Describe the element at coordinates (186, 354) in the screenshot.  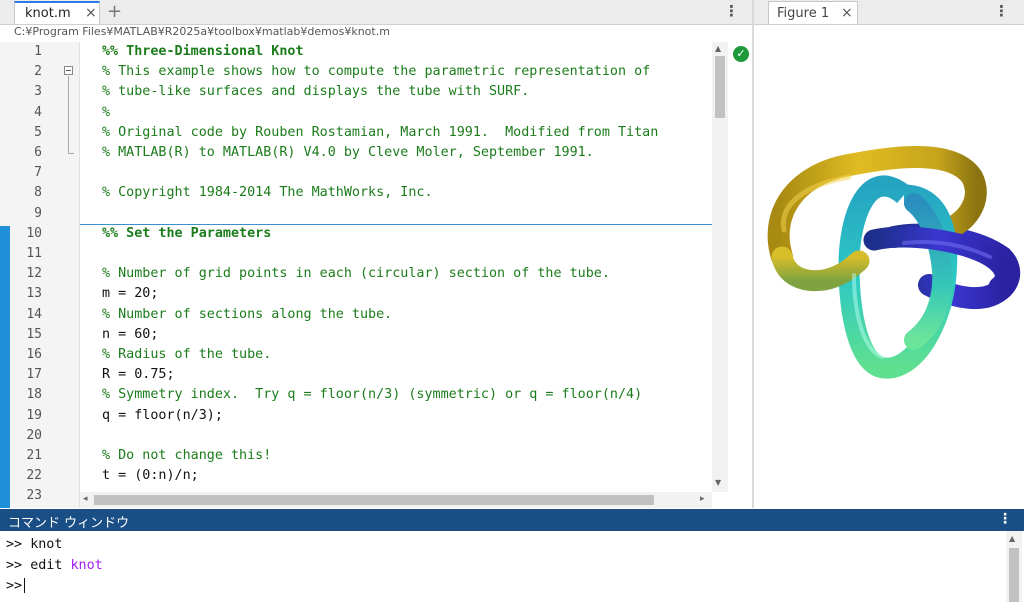
I see `code-line: % Radius of the tube.` at that location.